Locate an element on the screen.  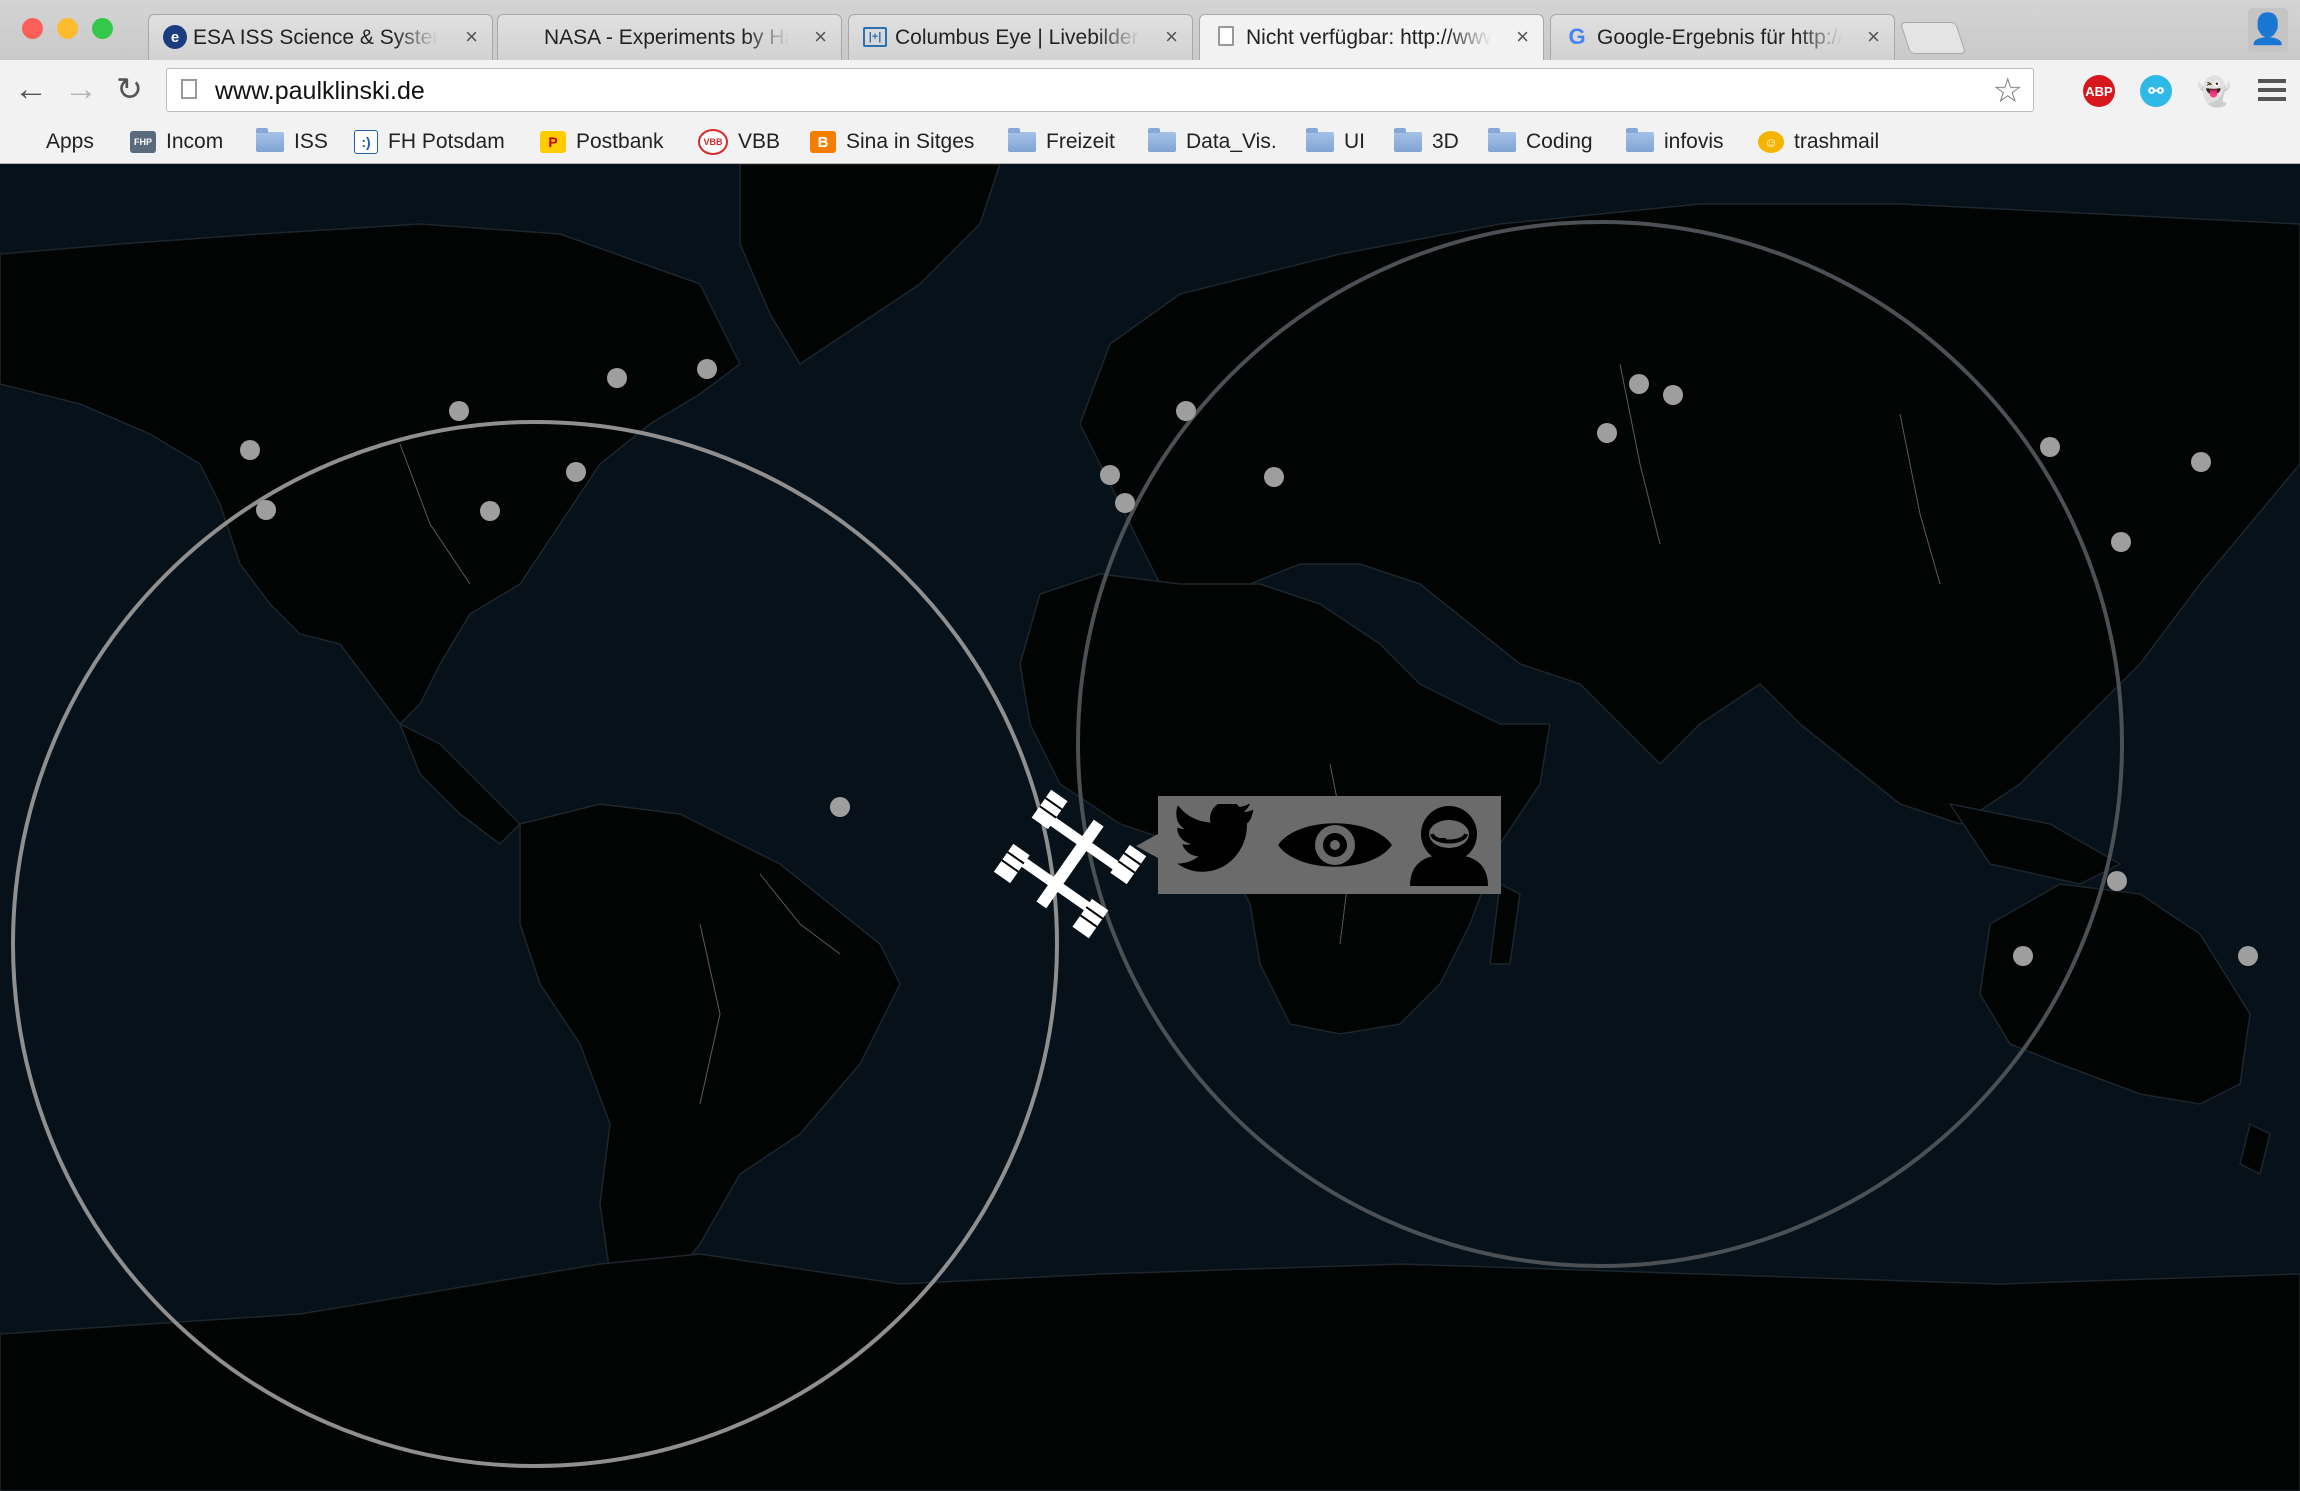
adblock-plus-icon: ABP is located at coordinates (2099, 91).